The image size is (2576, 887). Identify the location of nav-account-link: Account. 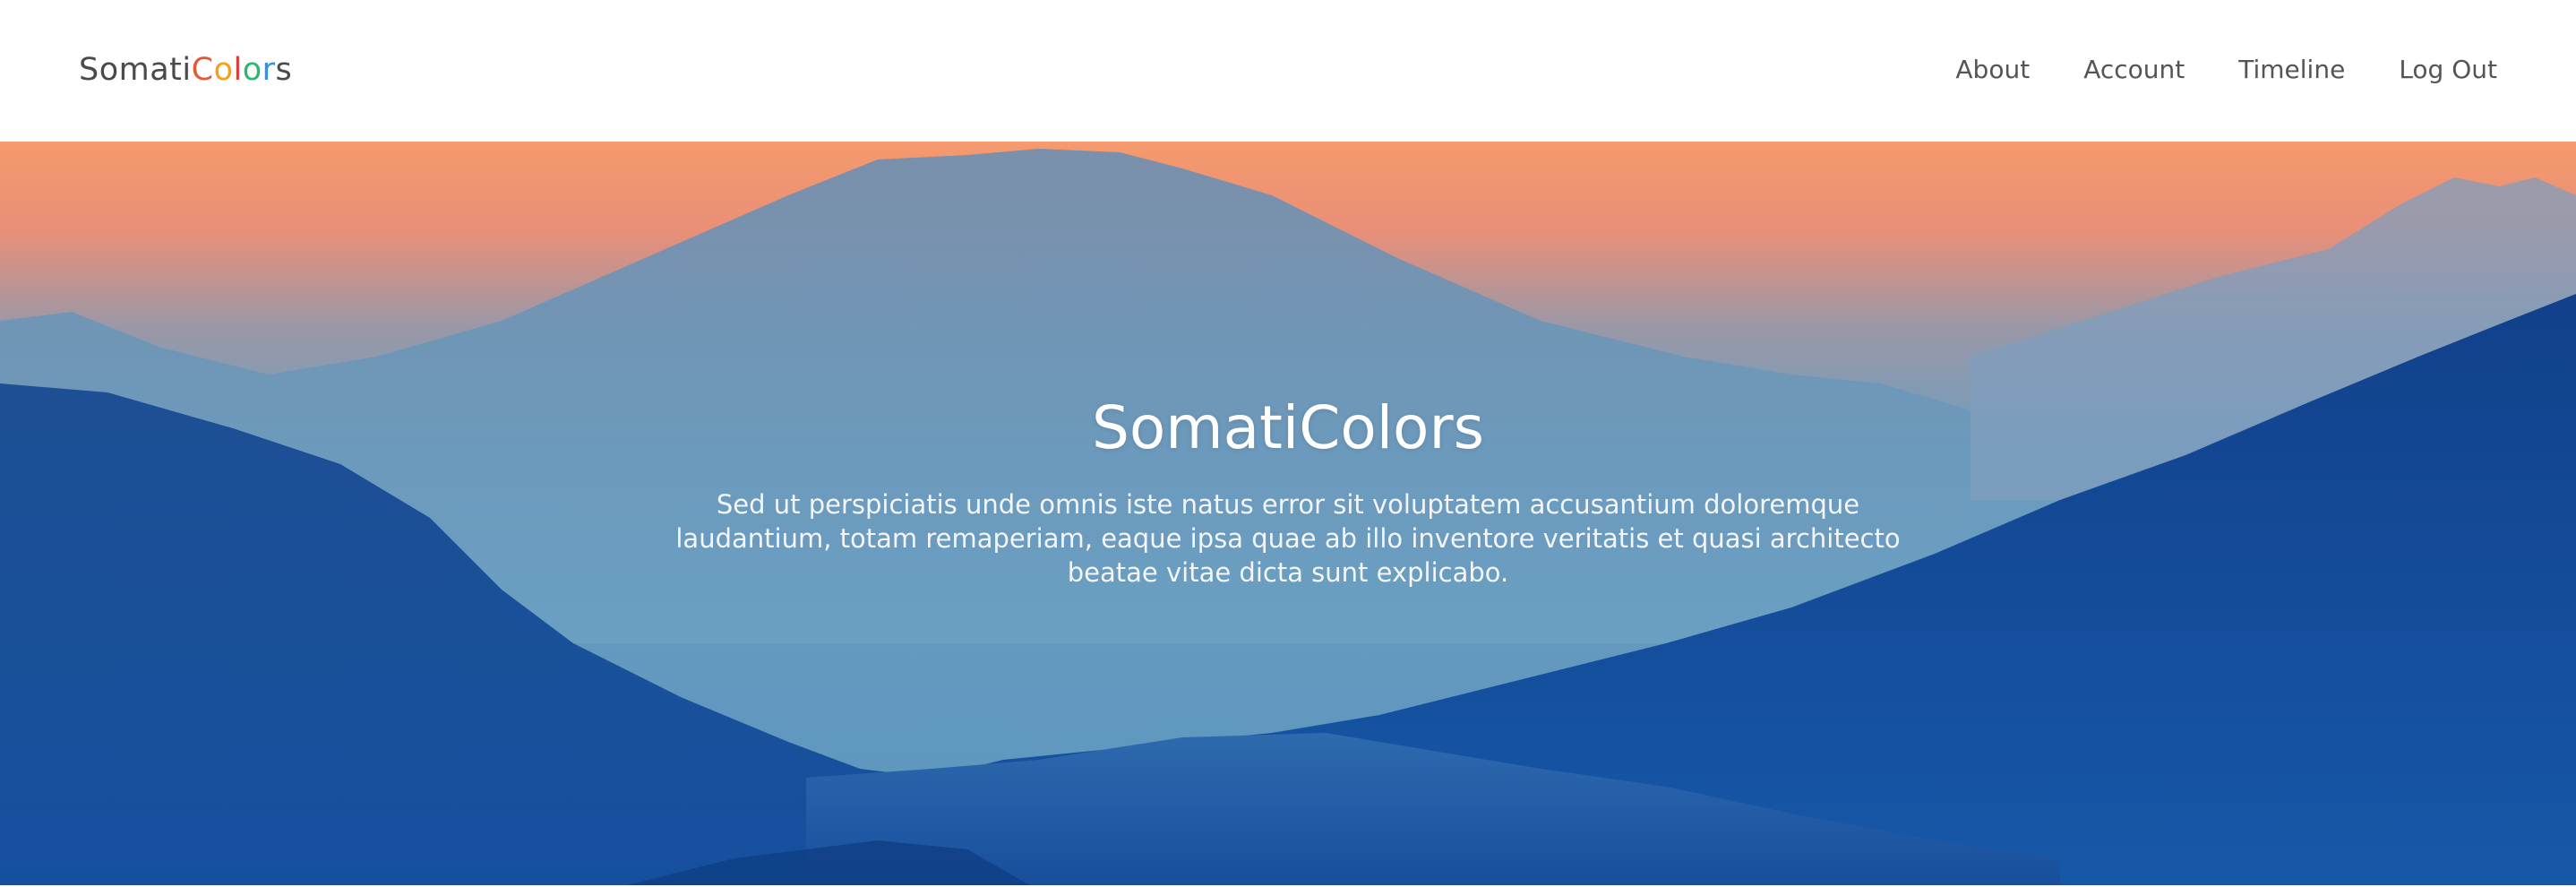
(2134, 70).